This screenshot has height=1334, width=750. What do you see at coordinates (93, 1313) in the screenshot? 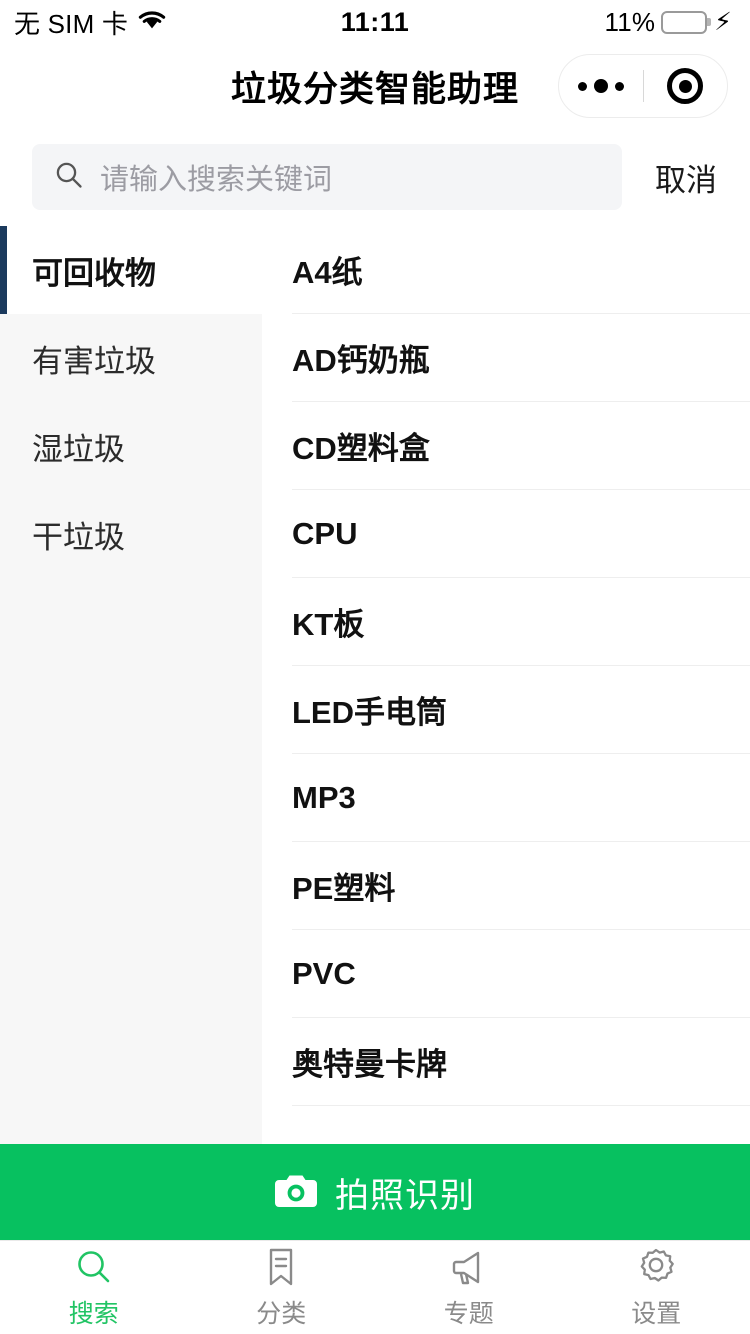
I see `tab-label: 搜索` at bounding box center [93, 1313].